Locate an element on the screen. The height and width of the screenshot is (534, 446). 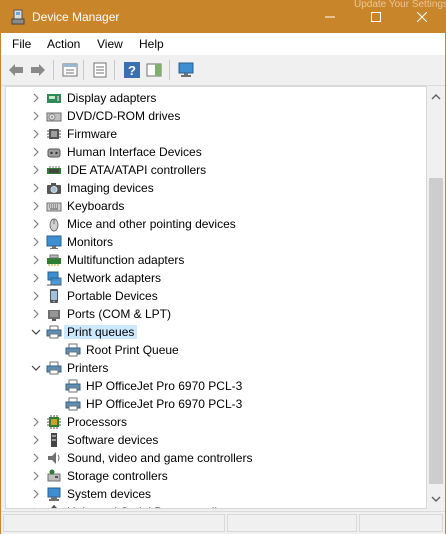
ide-controller-icon is located at coordinates (54, 170).